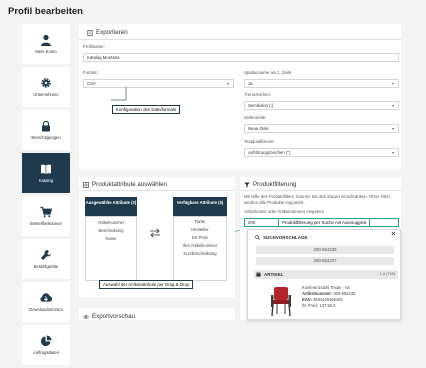  What do you see at coordinates (46, 352) in the screenshot?
I see `sidebar-item-label: Auftragsdaten` at bounding box center [46, 352].